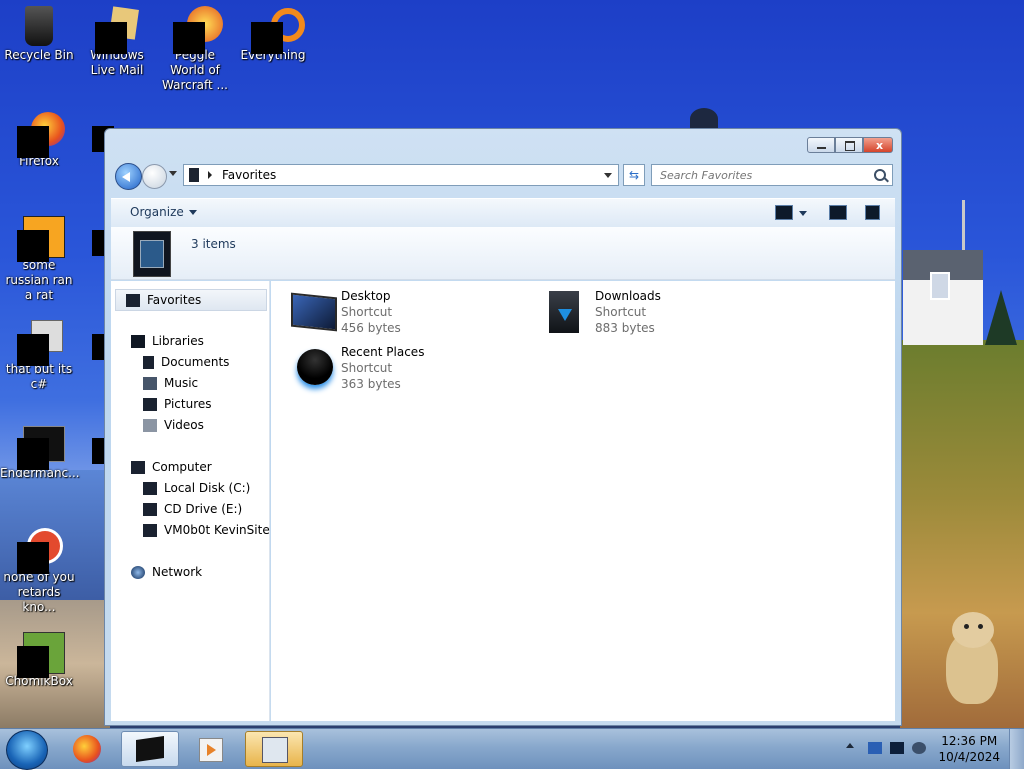 This screenshot has width=1024, height=770. What do you see at coordinates (608, 175) in the screenshot?
I see `address-dropdown-icon` at bounding box center [608, 175].